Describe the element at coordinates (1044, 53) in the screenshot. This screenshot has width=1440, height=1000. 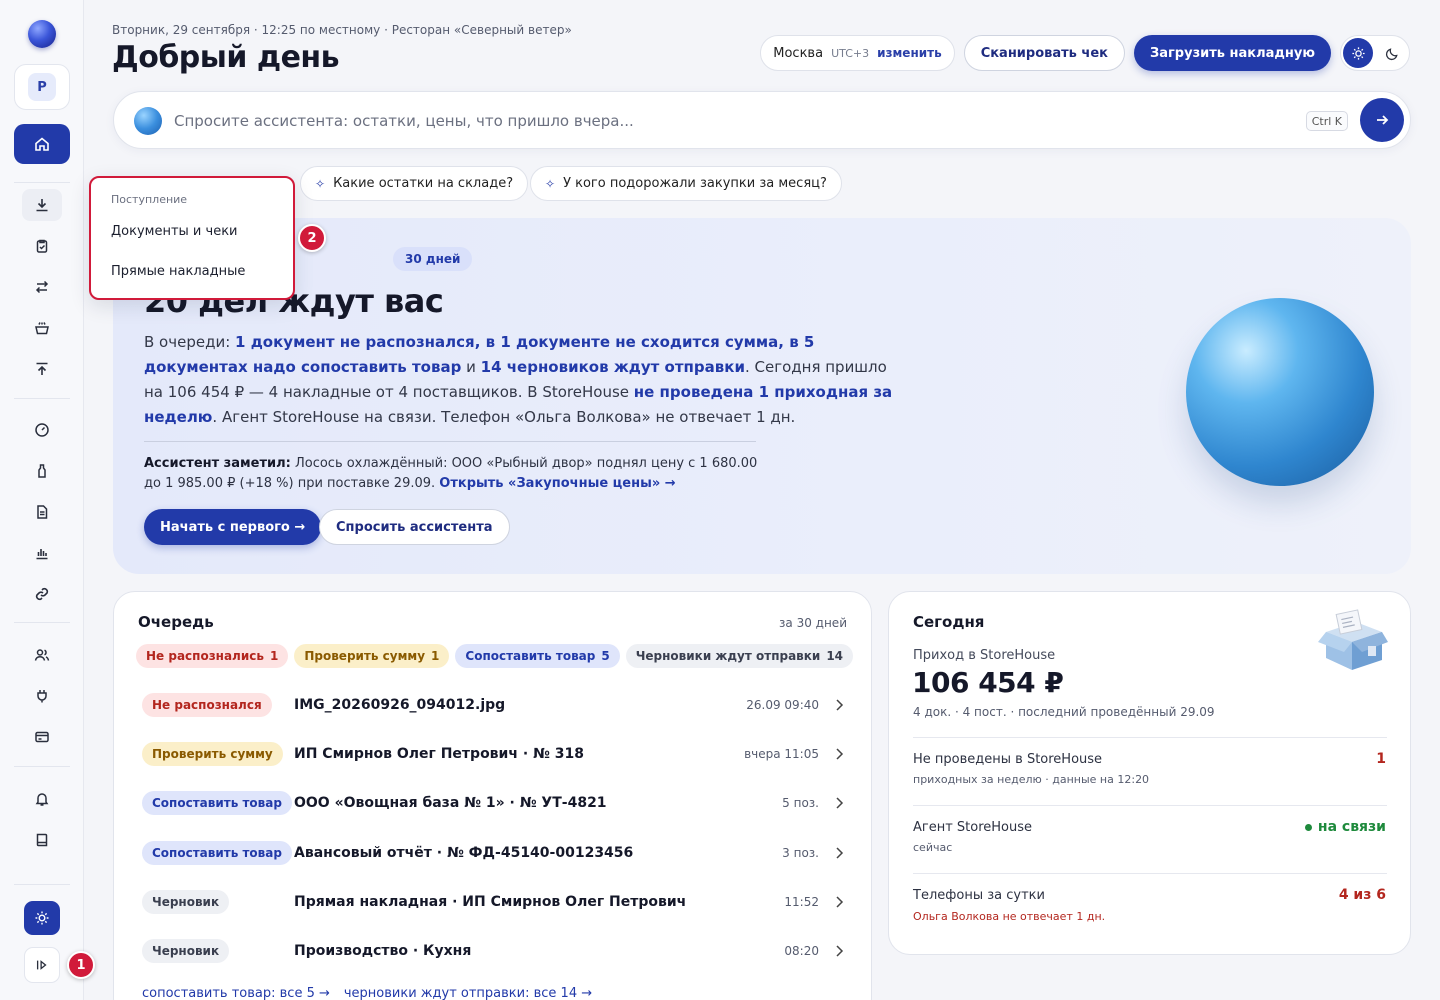
I see `scan-receipt-button: Сканировать чек` at that location.